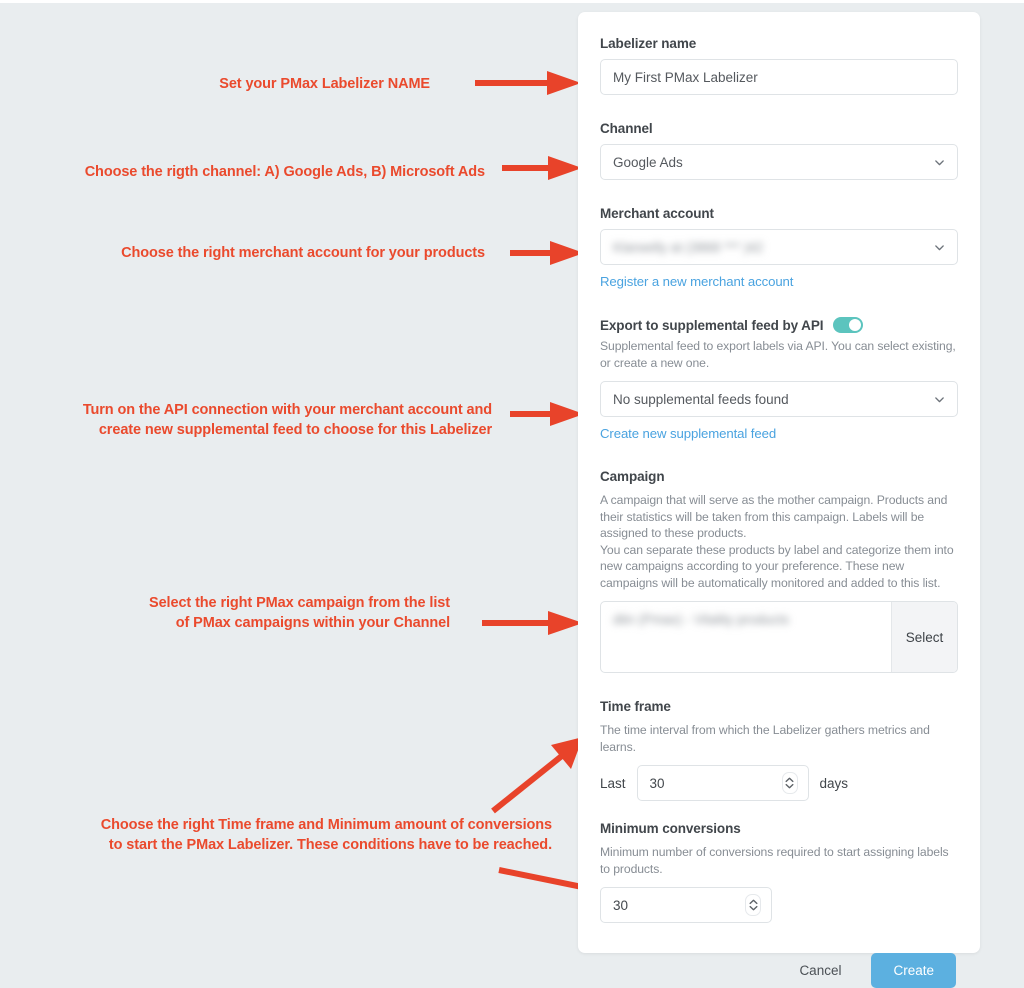 This screenshot has height=988, width=1024. I want to click on time-frame-value: 30, so click(657, 783).